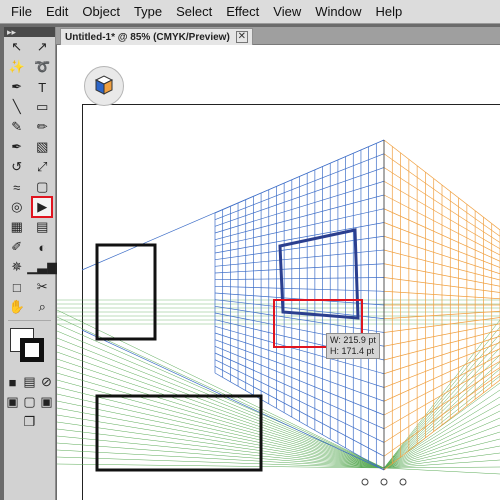 This screenshot has height=500, width=500. What do you see at coordinates (353, 340) in the screenshot?
I see `tooltip-width: W: 215.9 pt` at bounding box center [353, 340].